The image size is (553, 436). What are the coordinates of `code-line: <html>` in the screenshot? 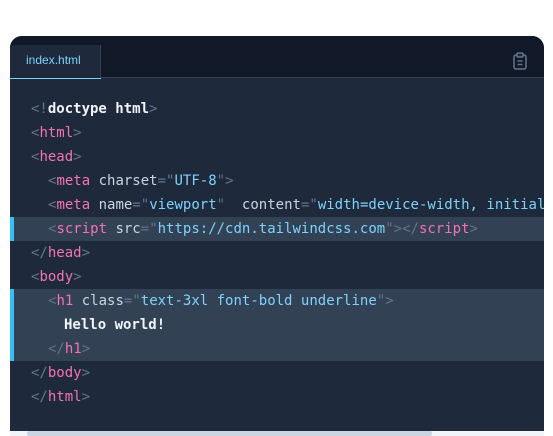 It's located at (277, 133).